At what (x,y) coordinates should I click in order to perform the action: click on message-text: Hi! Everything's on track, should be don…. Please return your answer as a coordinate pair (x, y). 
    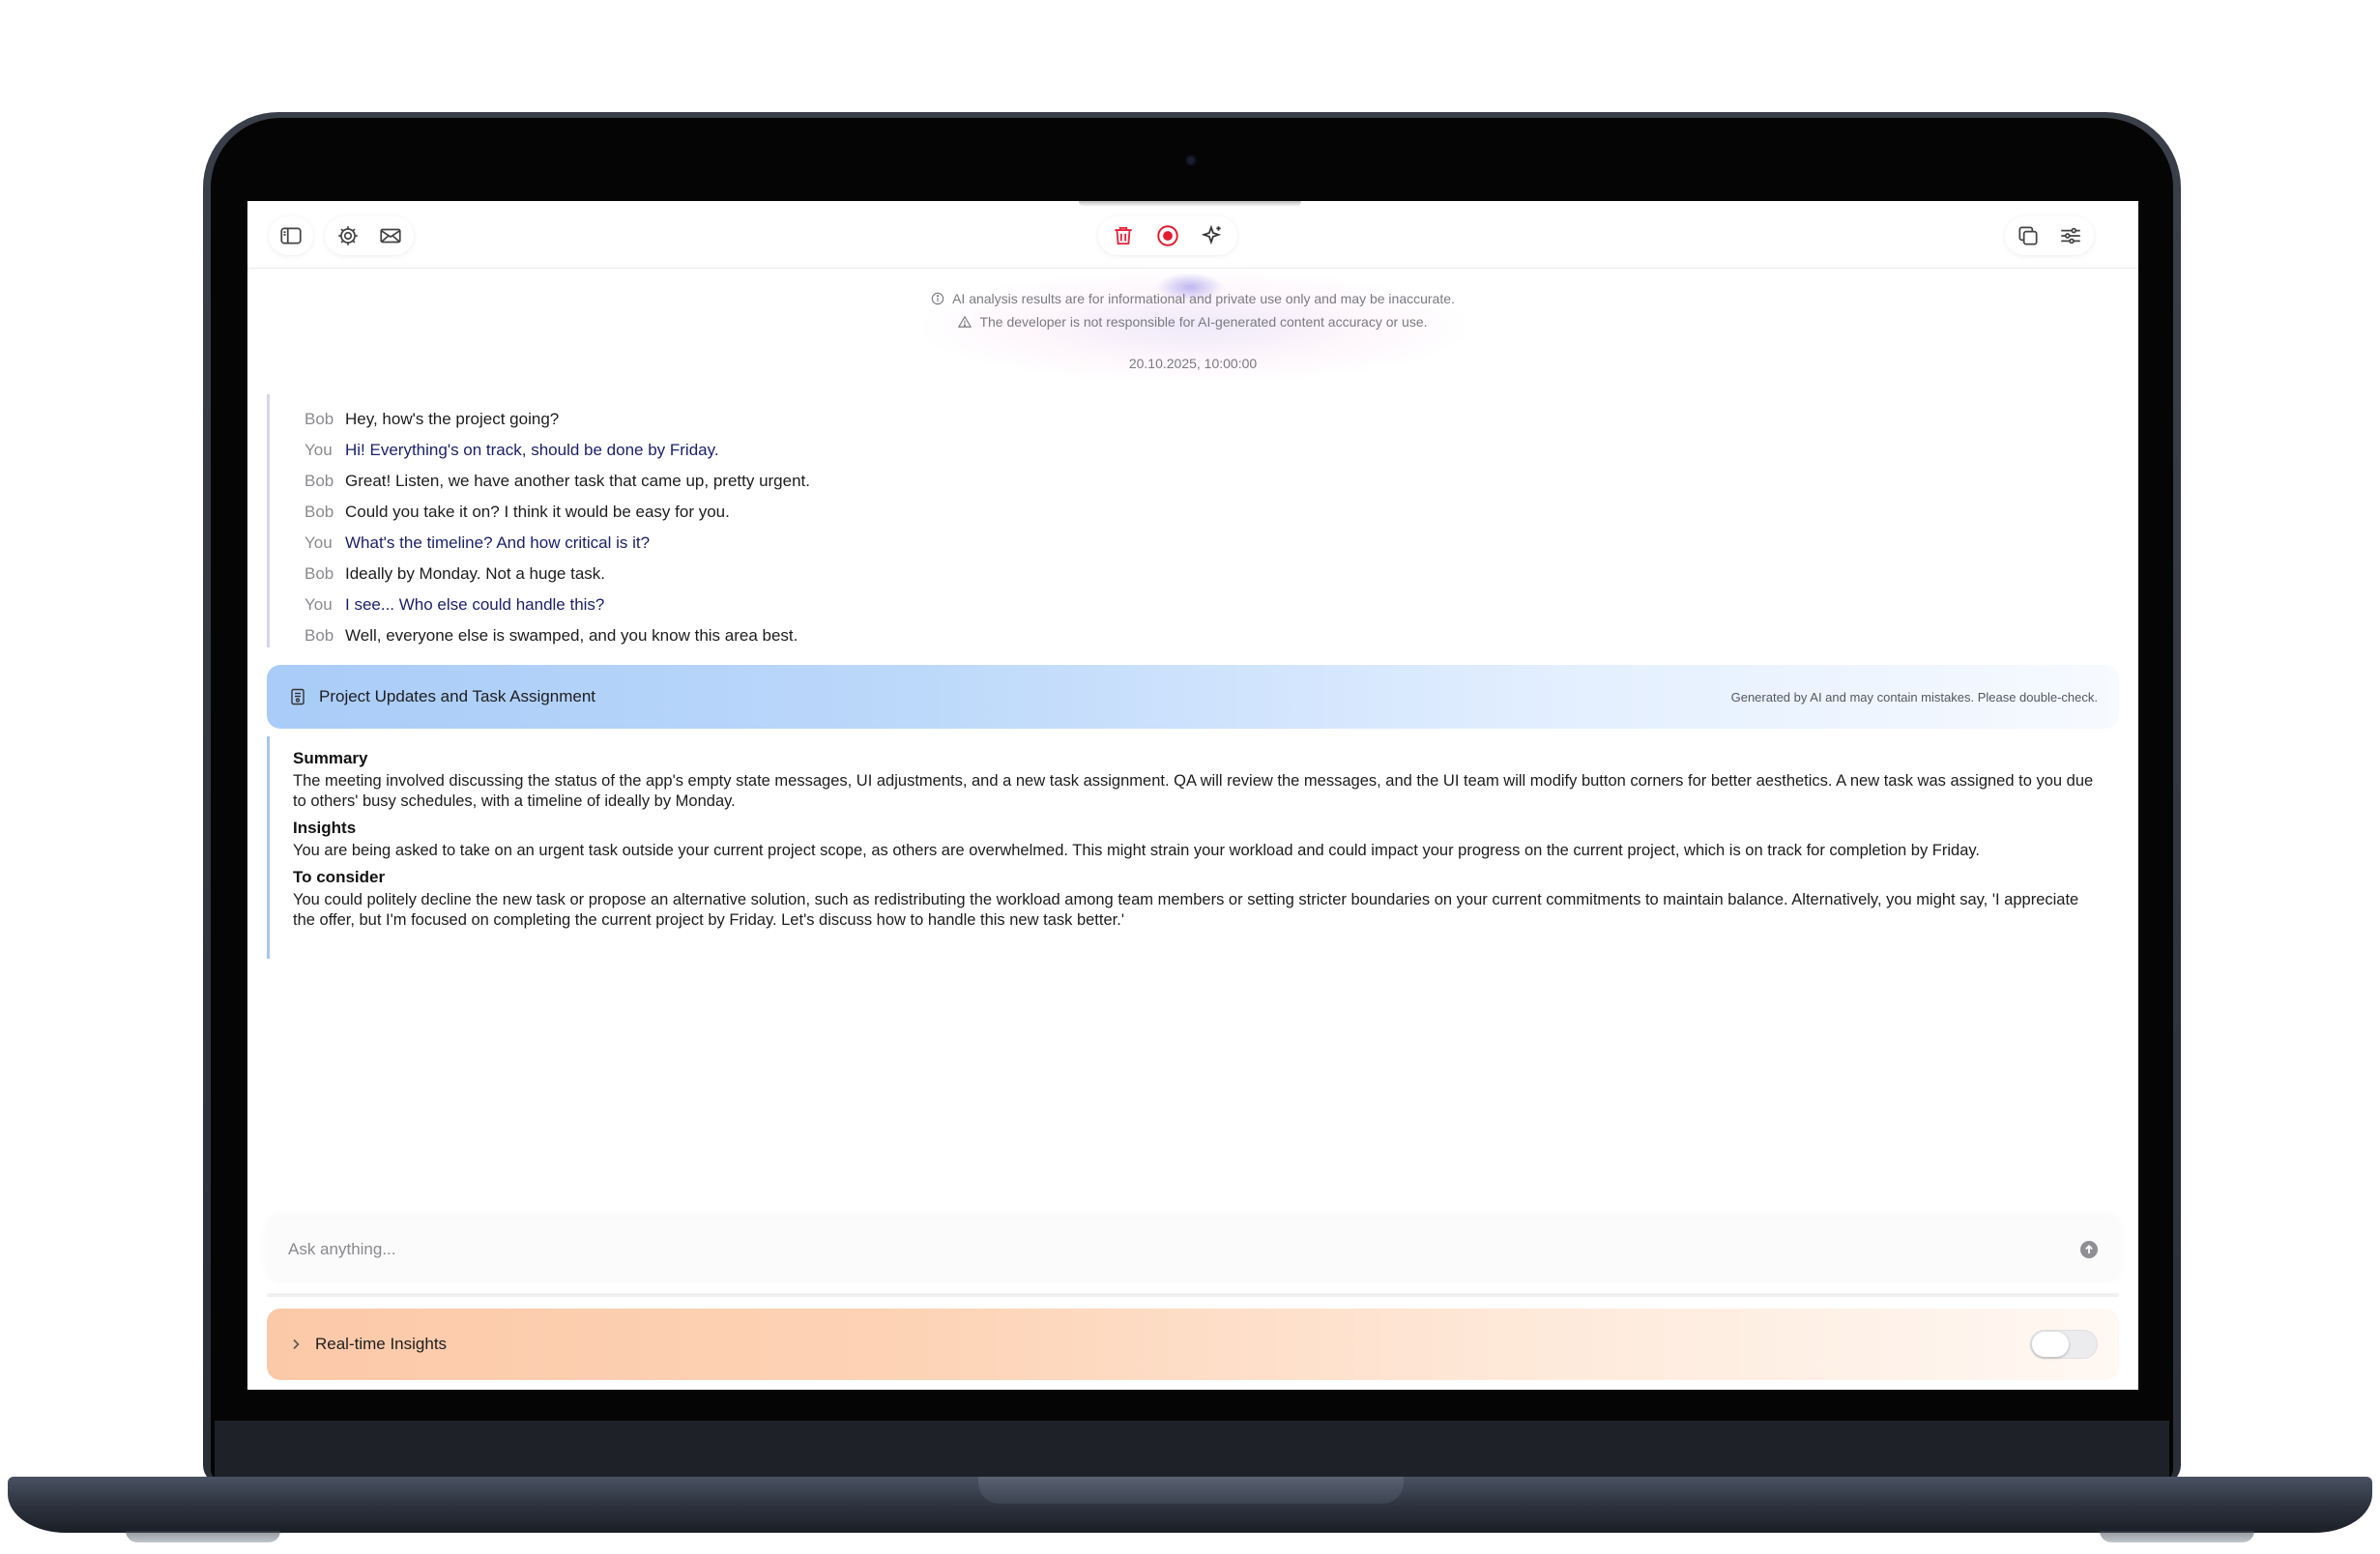
    Looking at the image, I should click on (532, 450).